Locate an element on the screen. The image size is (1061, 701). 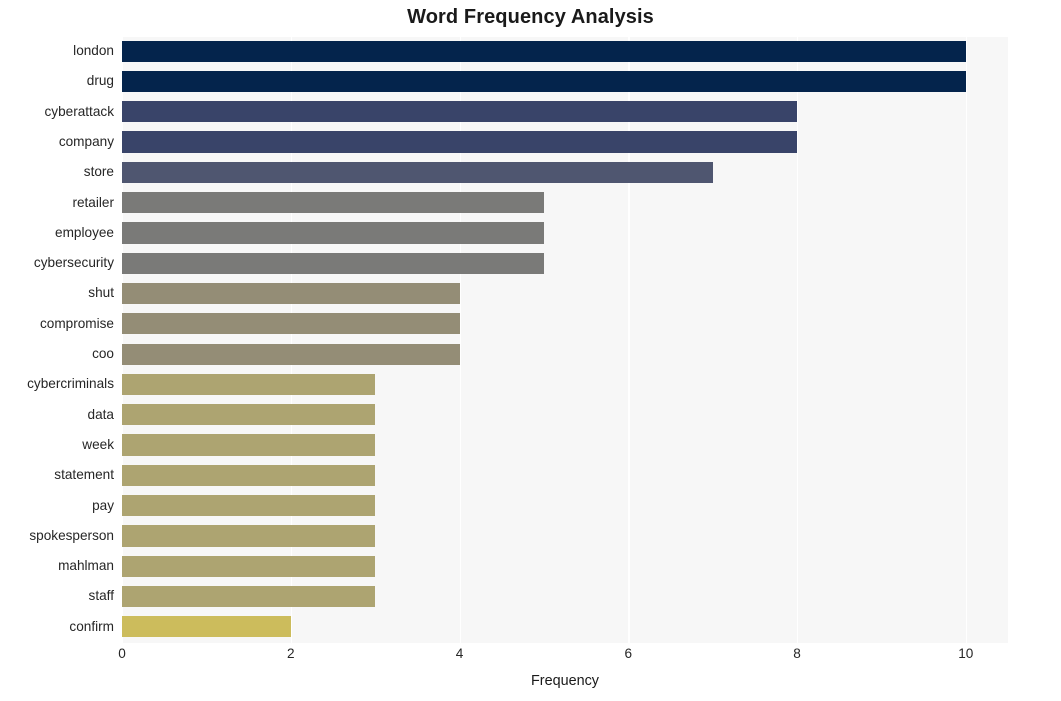
y-tick-label-staff: staff is located at coordinates (101, 596).